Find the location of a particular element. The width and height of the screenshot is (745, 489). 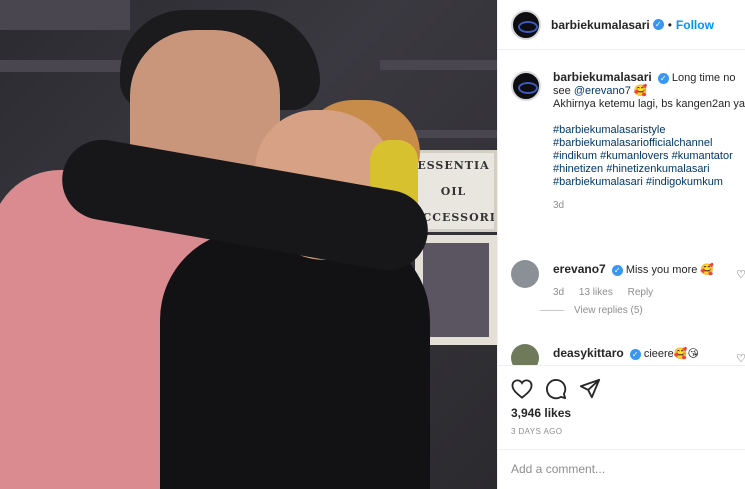

share-icon is located at coordinates (590, 389).